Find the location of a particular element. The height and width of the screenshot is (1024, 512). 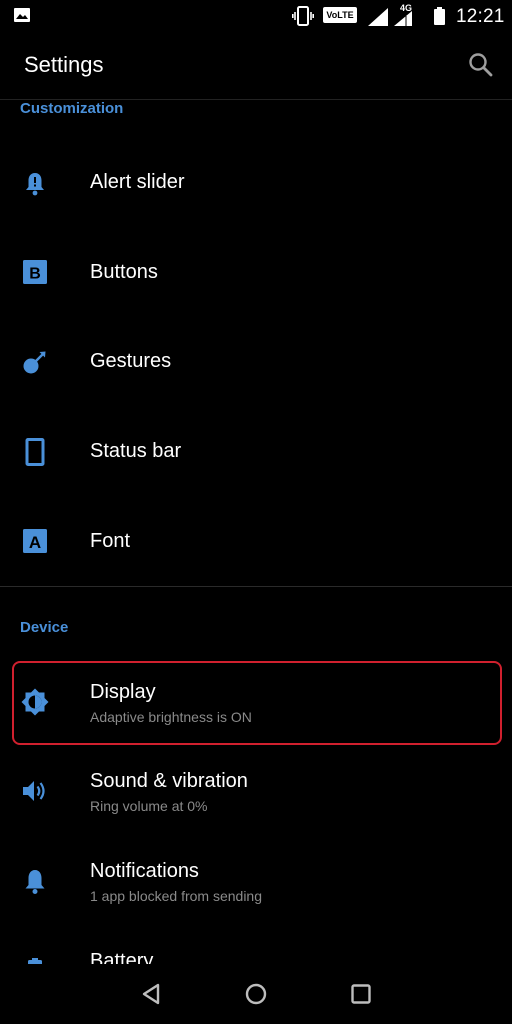

battery-icon is located at coordinates (35, 960).